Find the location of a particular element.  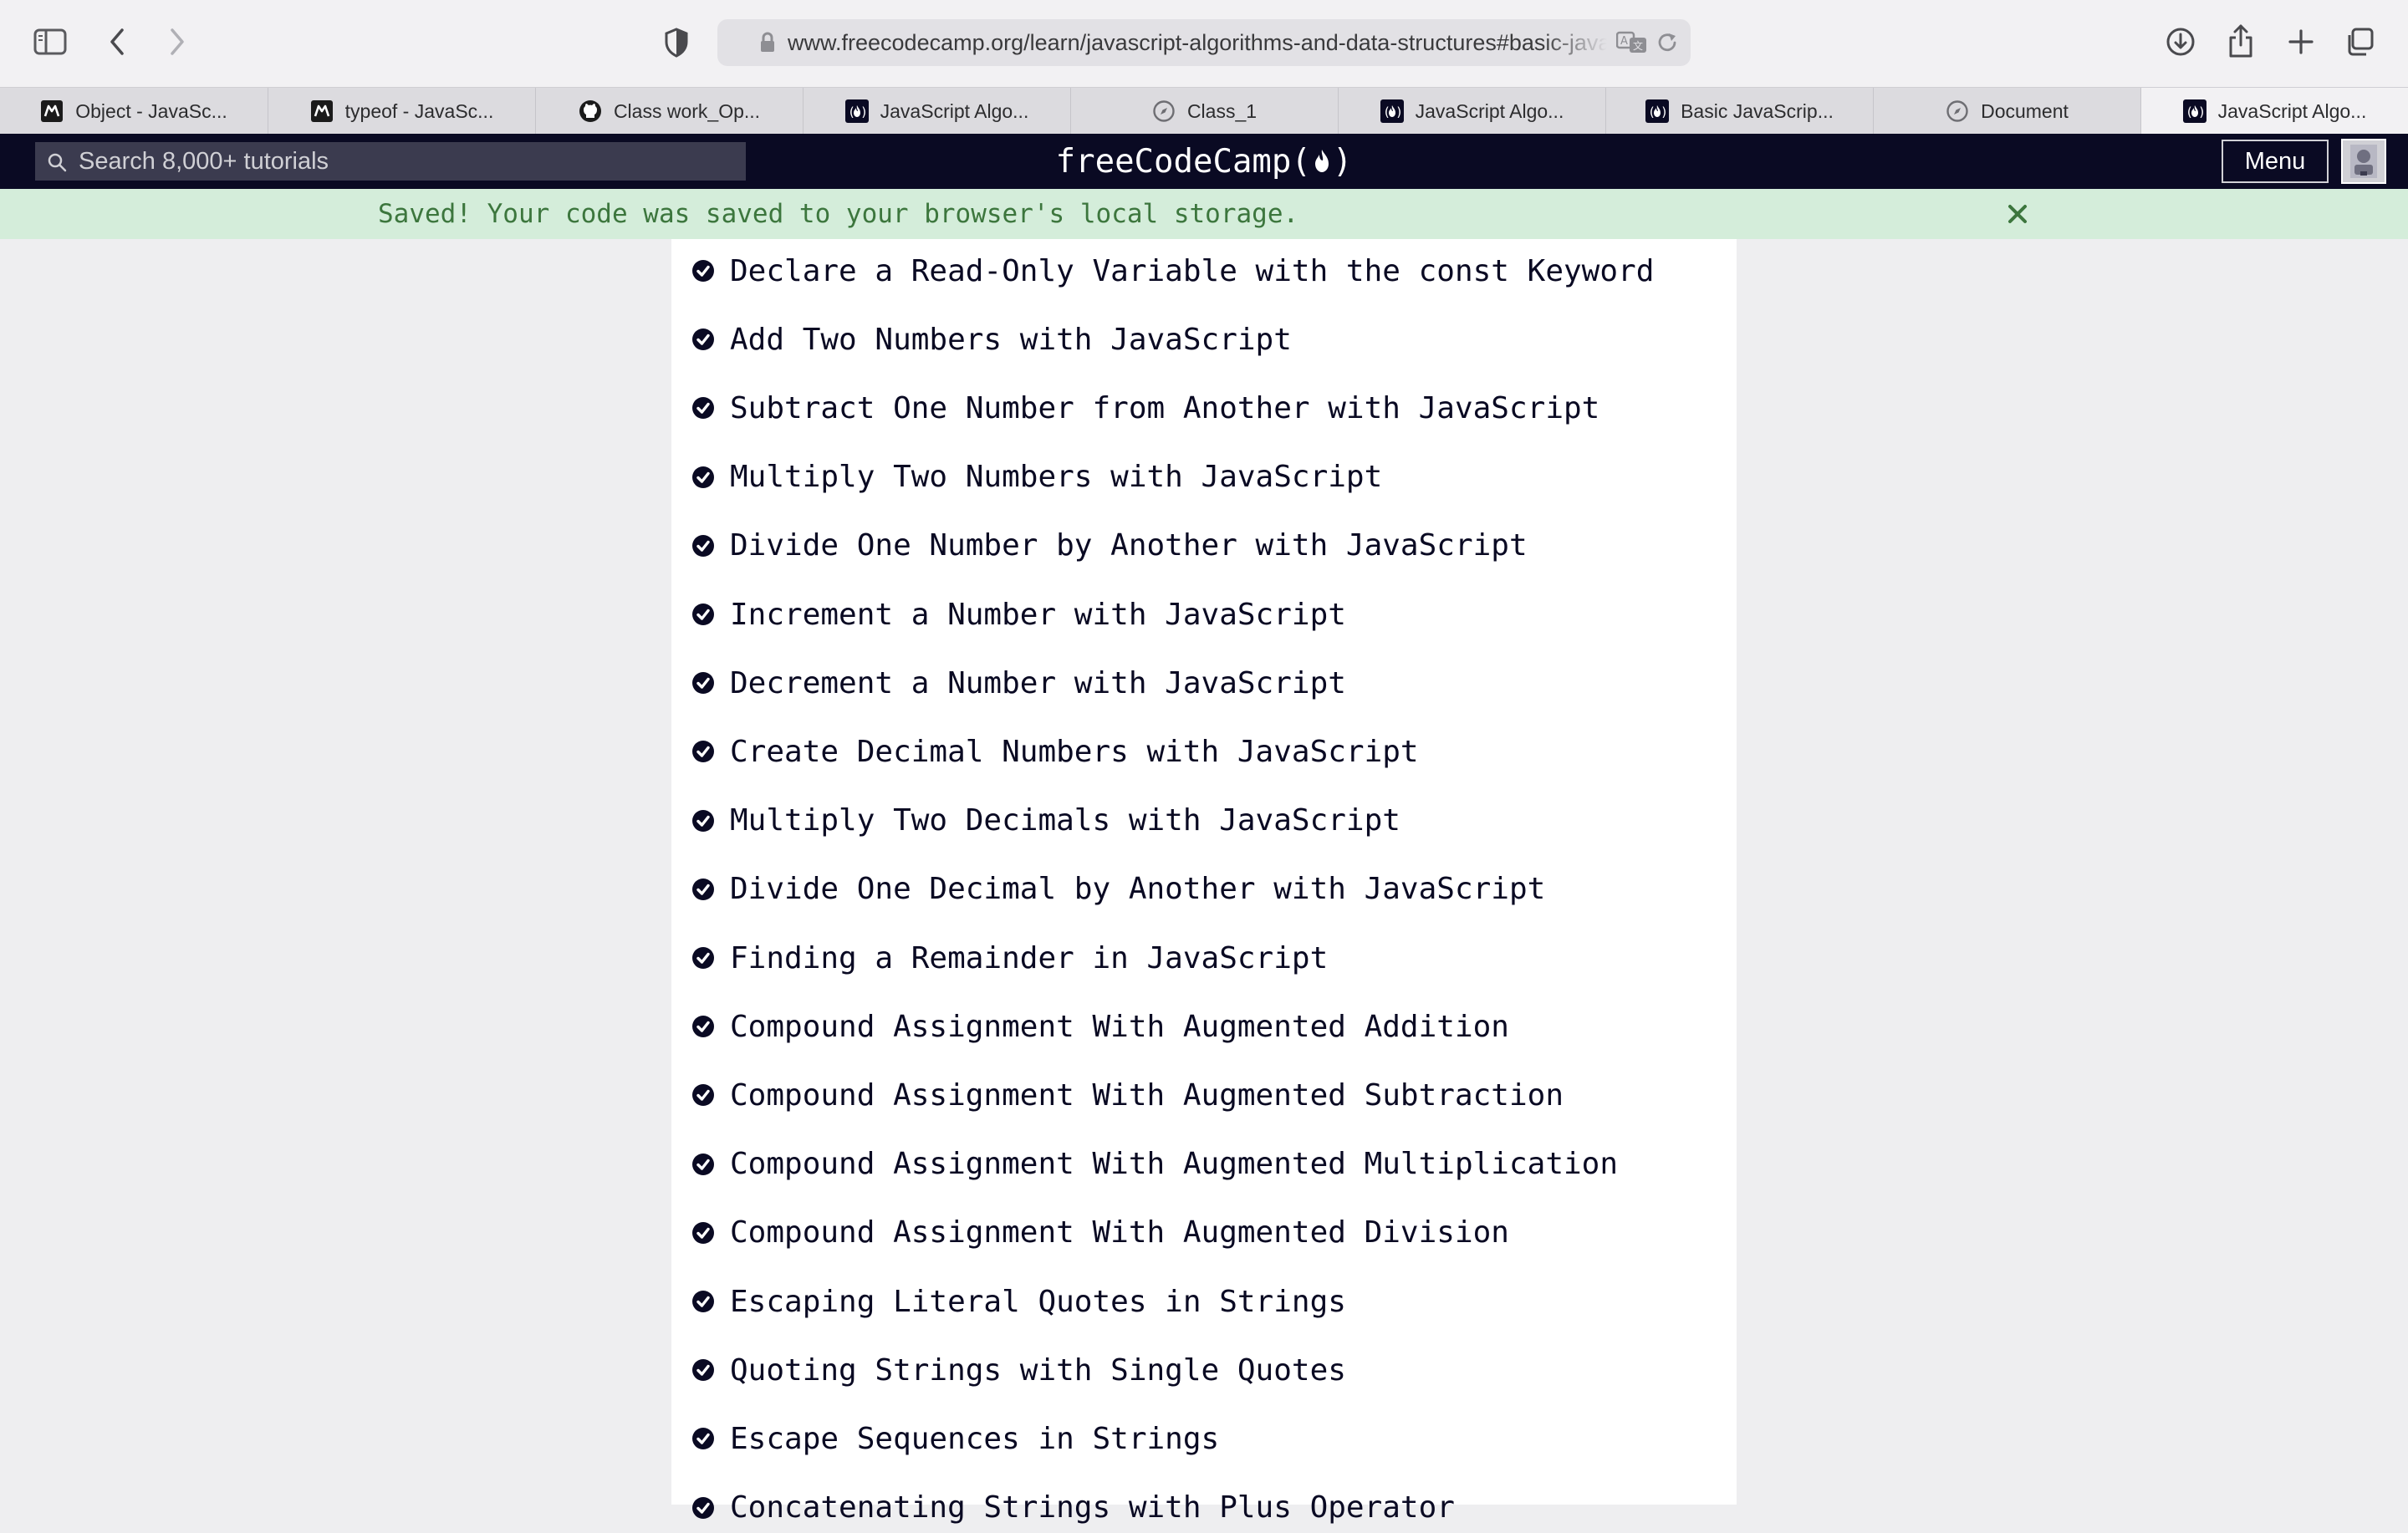

lesson-item: Escaping Literal Quotes in Strings is located at coordinates (1205, 1301).